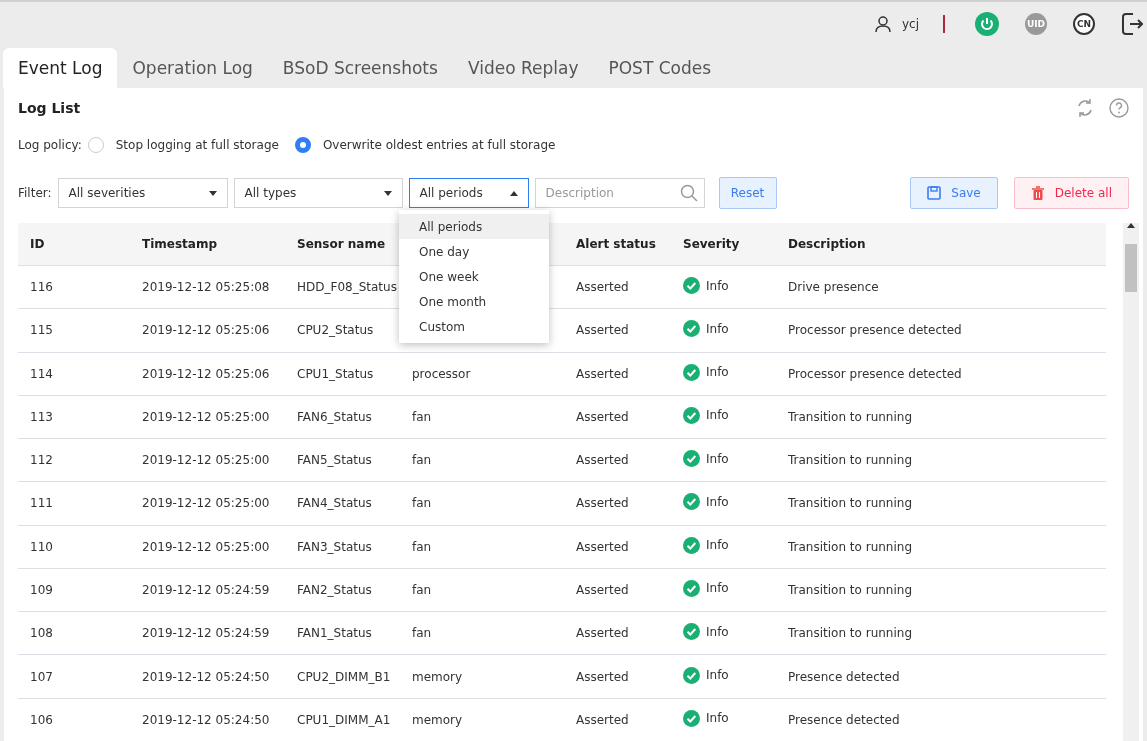 The image size is (1147, 741). Describe the element at coordinates (41, 503) in the screenshot. I see `table-cell: 111` at that location.